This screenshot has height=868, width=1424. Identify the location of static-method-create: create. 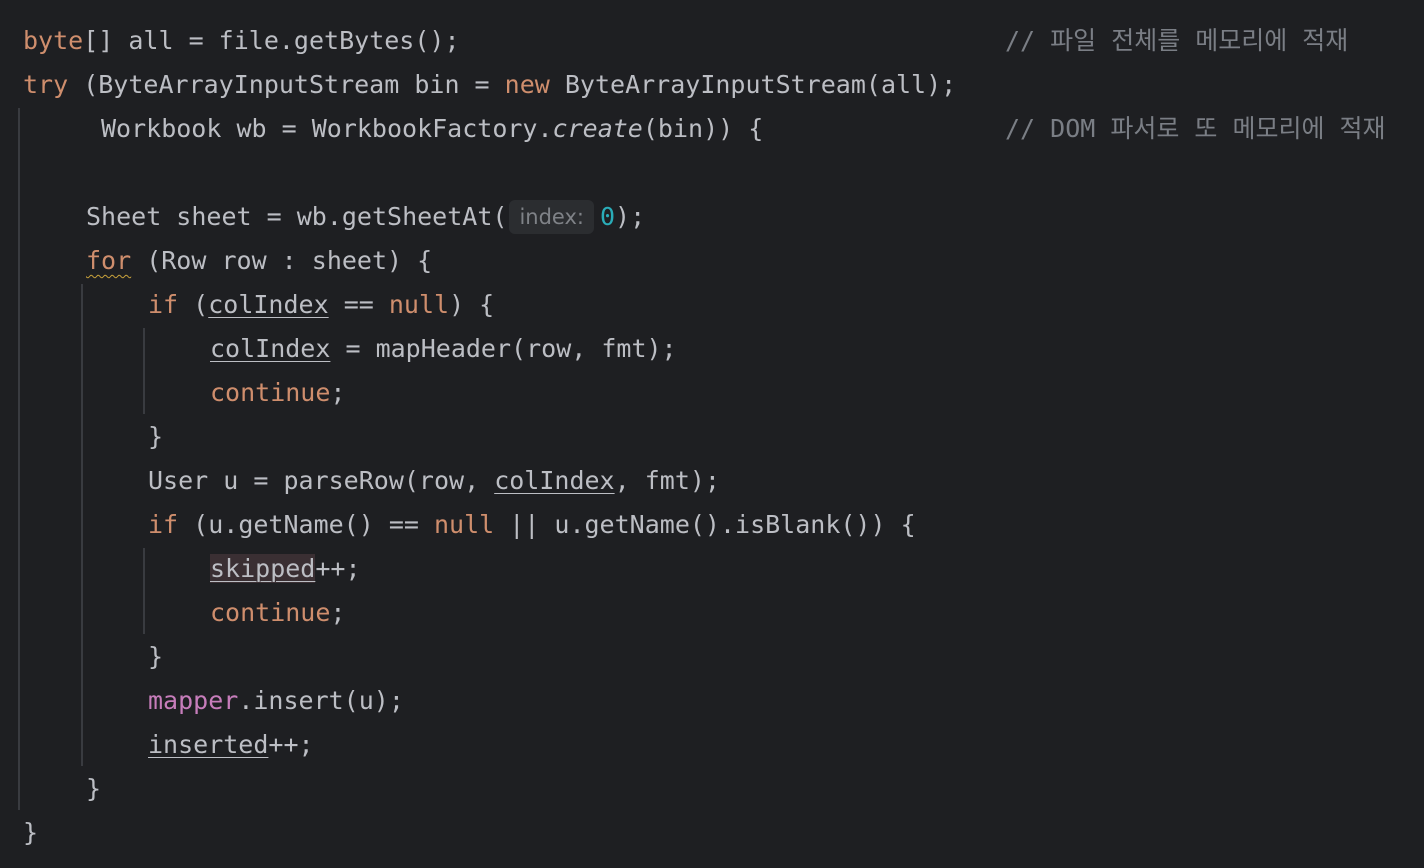
(597, 128).